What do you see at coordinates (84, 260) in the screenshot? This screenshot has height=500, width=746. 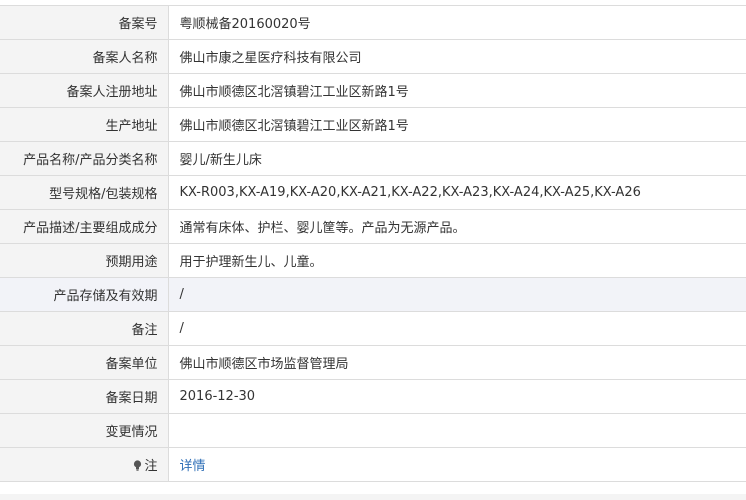 I see `intended-use-label: 预期用途` at bounding box center [84, 260].